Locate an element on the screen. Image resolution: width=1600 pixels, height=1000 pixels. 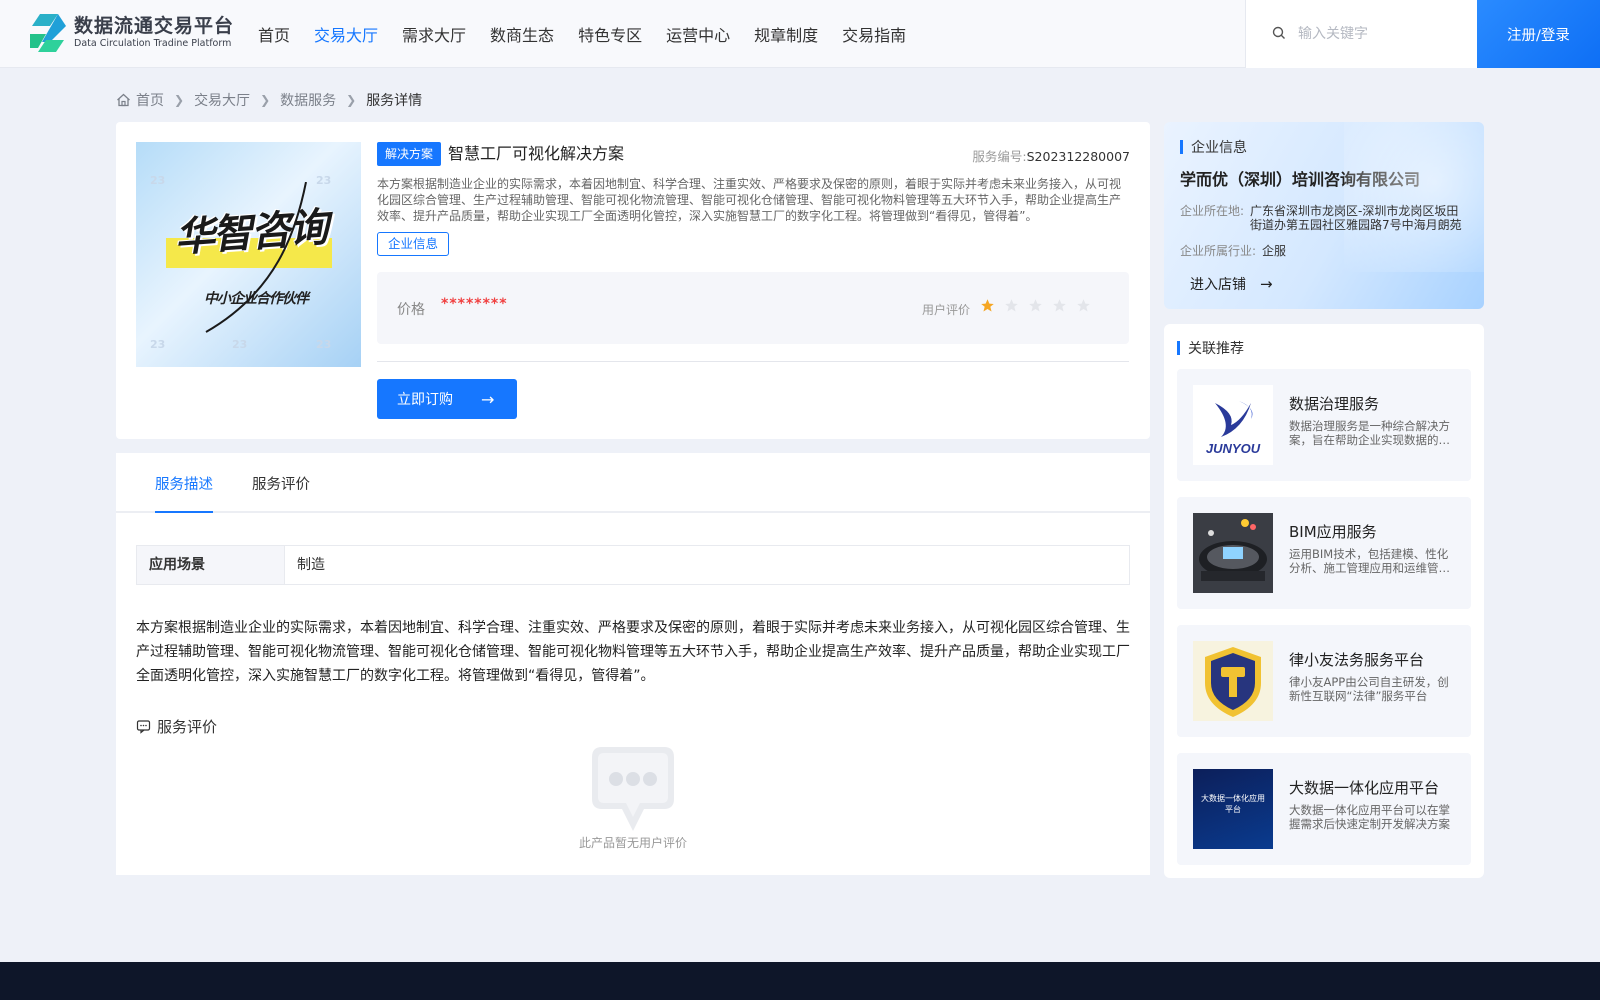
enter-shop-link: 进入店铺 → is located at coordinates (1231, 284).